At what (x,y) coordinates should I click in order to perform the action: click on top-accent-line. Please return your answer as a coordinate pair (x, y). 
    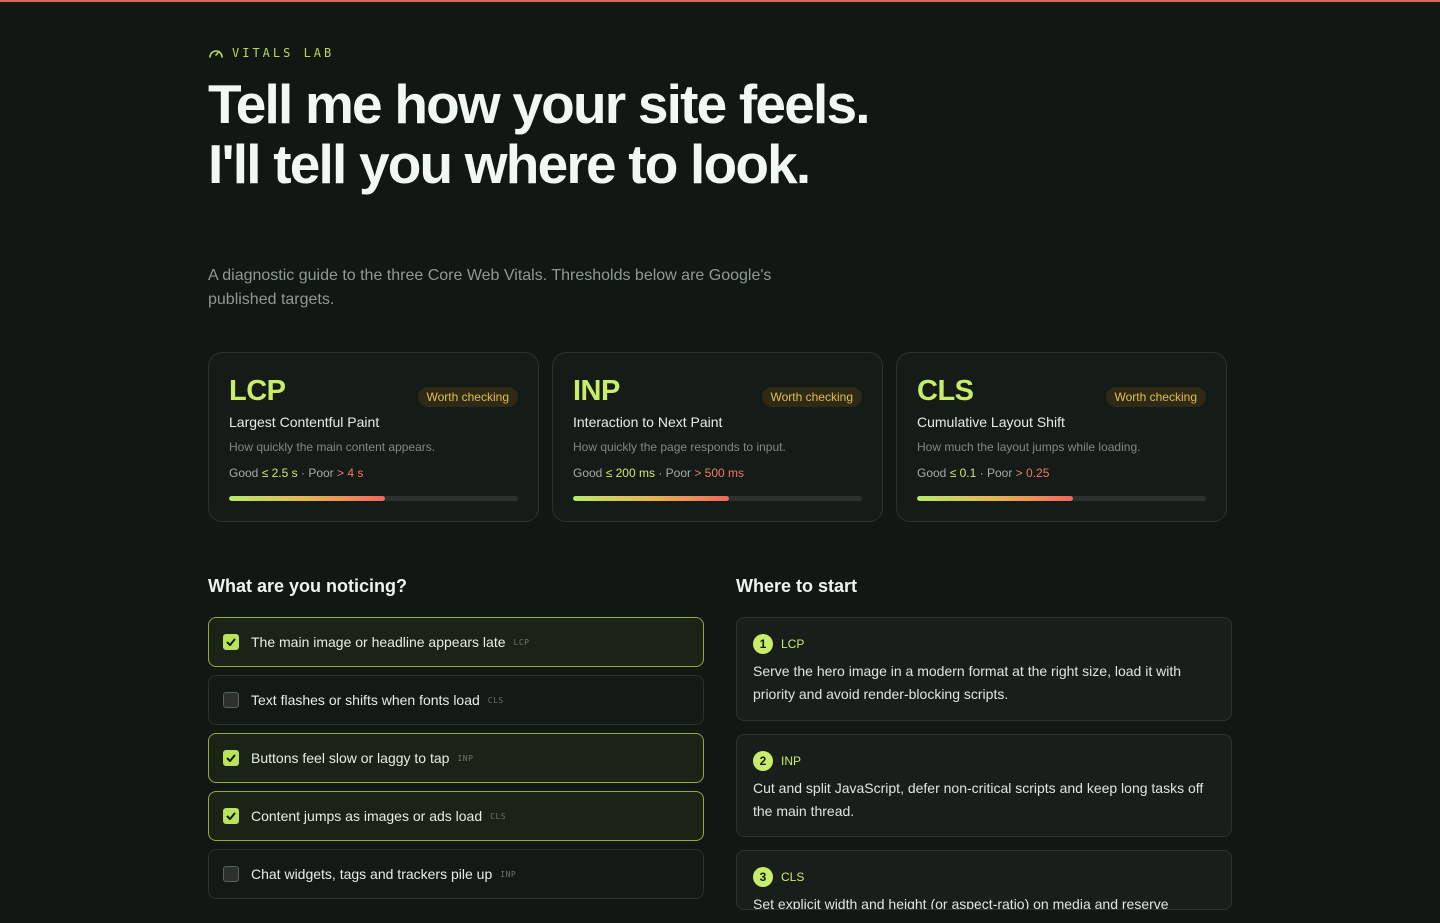
    Looking at the image, I should click on (720, 1).